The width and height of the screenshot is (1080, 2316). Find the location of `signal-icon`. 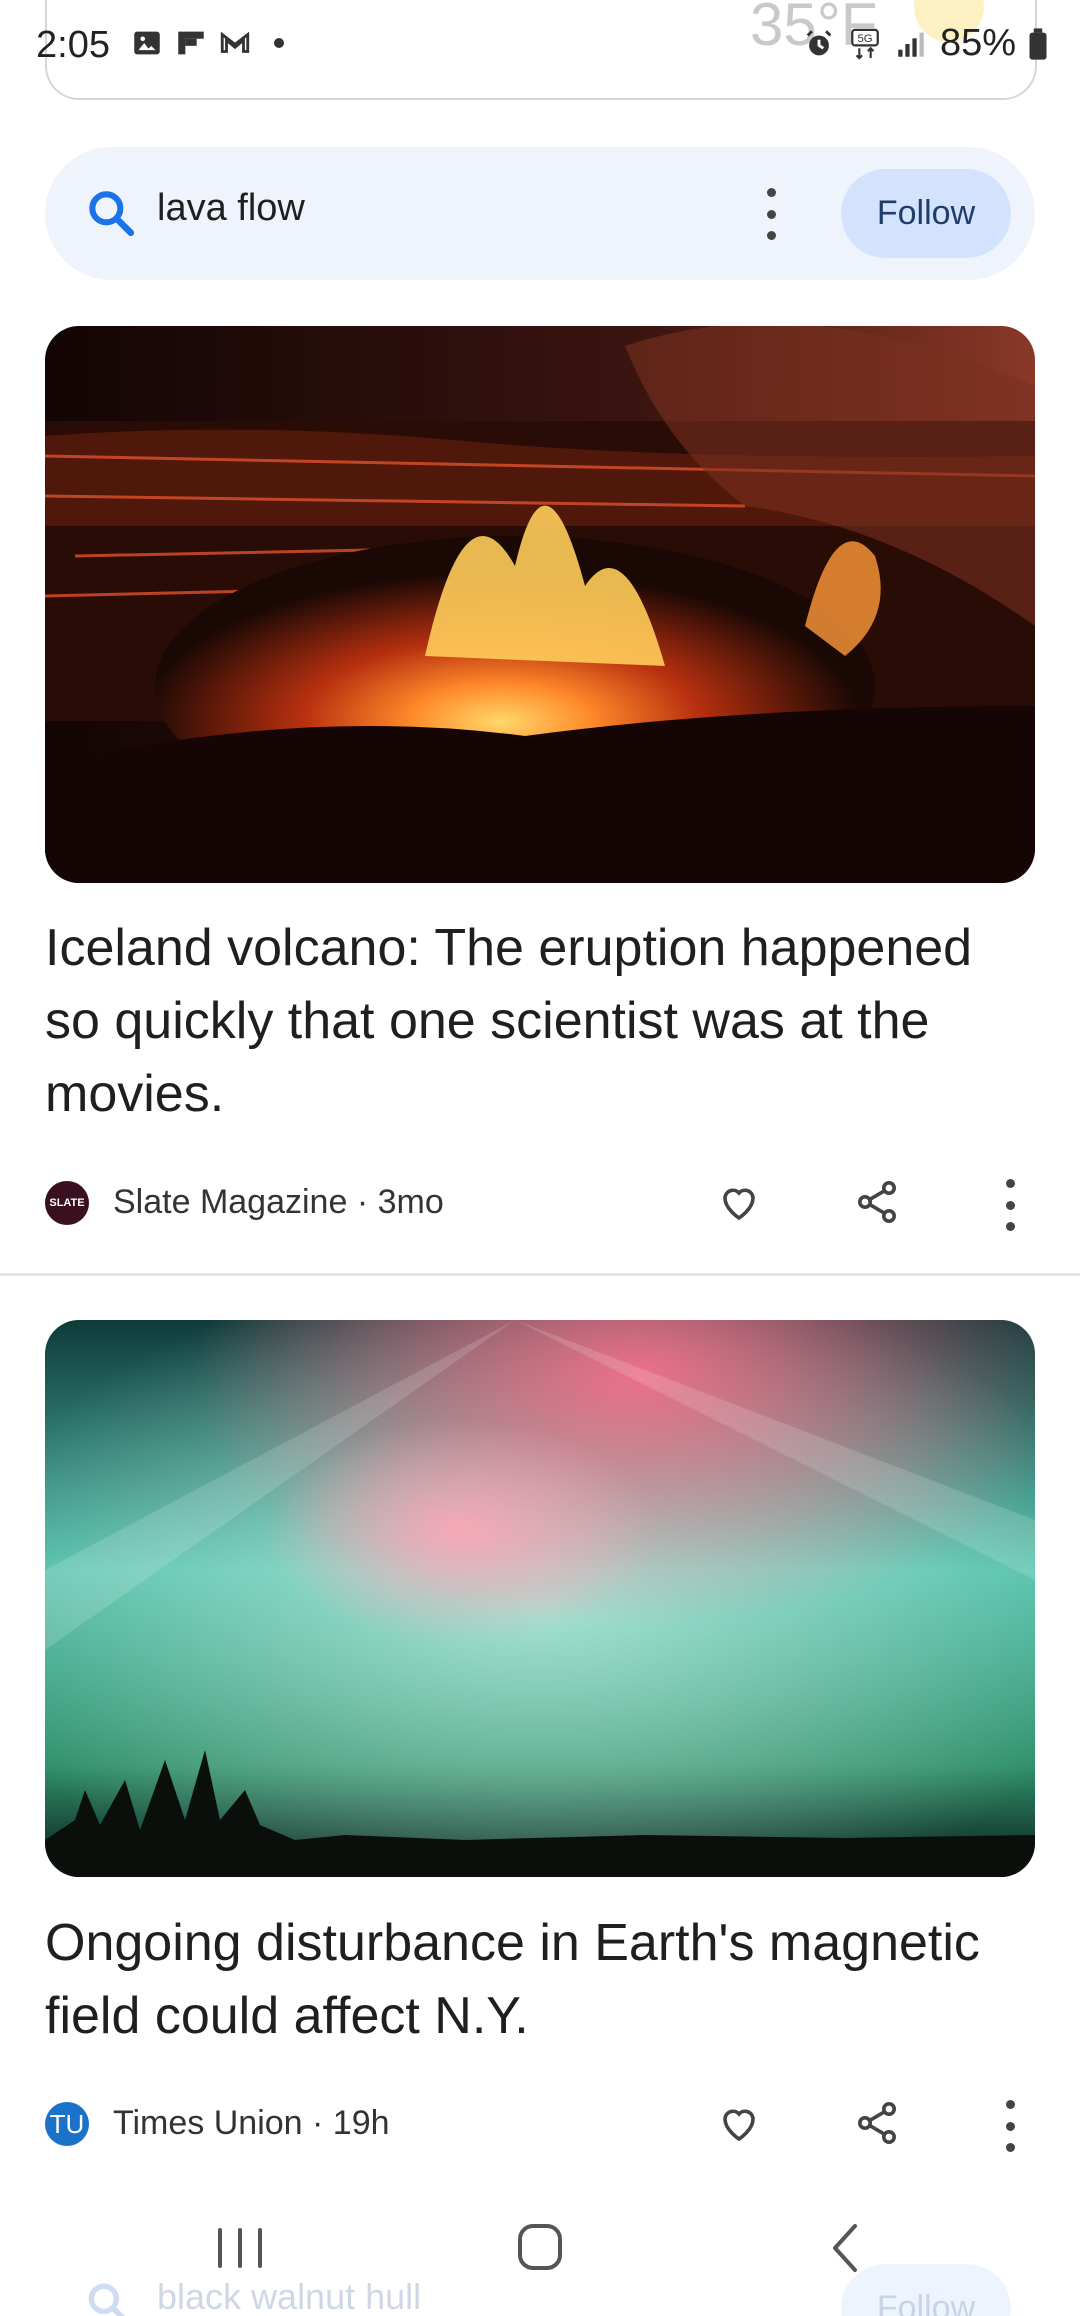

signal-icon is located at coordinates (911, 44).